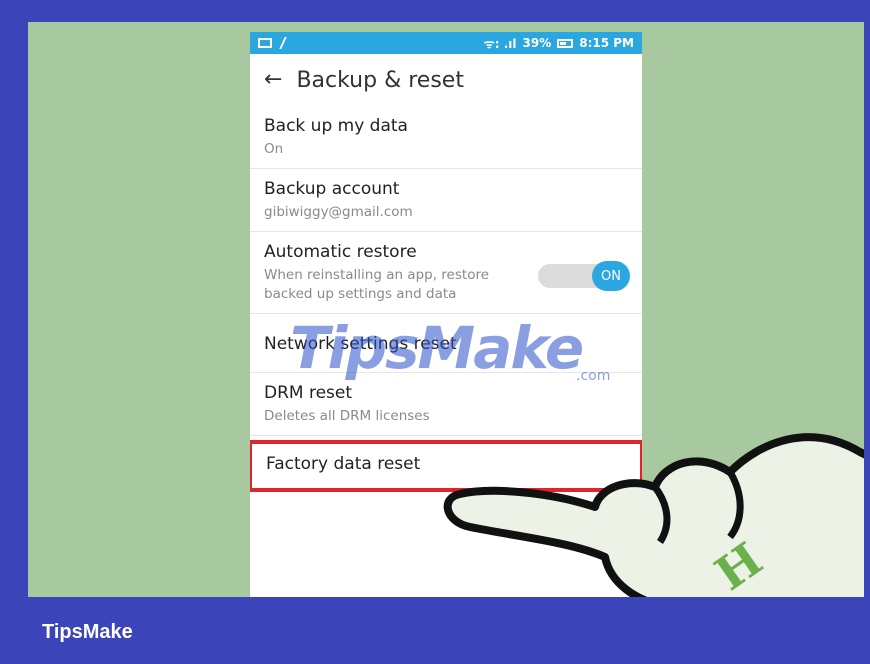 The height and width of the screenshot is (664, 870). Describe the element at coordinates (380, 80) in the screenshot. I see `page-title: Backup & reset` at that location.